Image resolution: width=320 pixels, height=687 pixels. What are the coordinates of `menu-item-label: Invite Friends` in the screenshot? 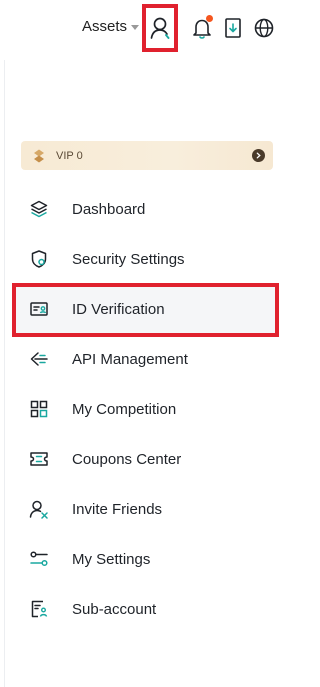 It's located at (117, 509).